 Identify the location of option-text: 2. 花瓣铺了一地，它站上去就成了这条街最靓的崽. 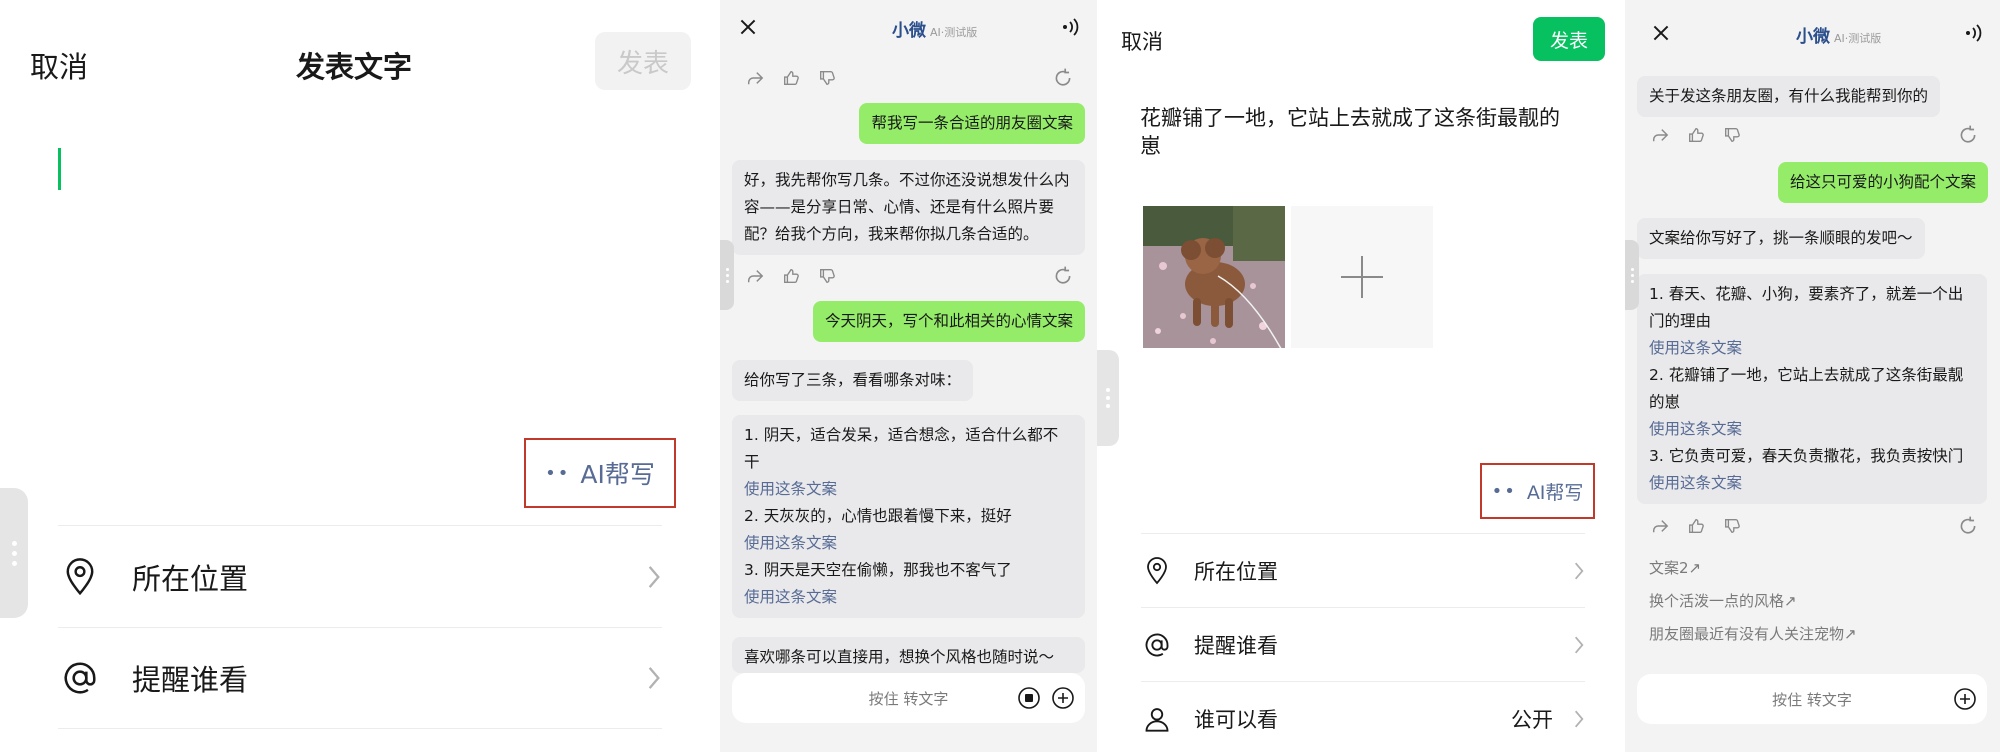
(1806, 388).